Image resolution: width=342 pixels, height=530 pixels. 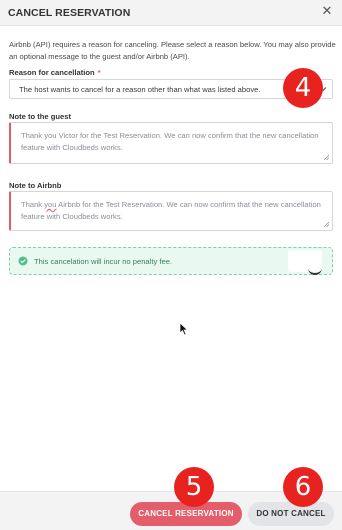 I want to click on modal-header: CANCEL RESERVATION ✕, so click(x=171, y=13).